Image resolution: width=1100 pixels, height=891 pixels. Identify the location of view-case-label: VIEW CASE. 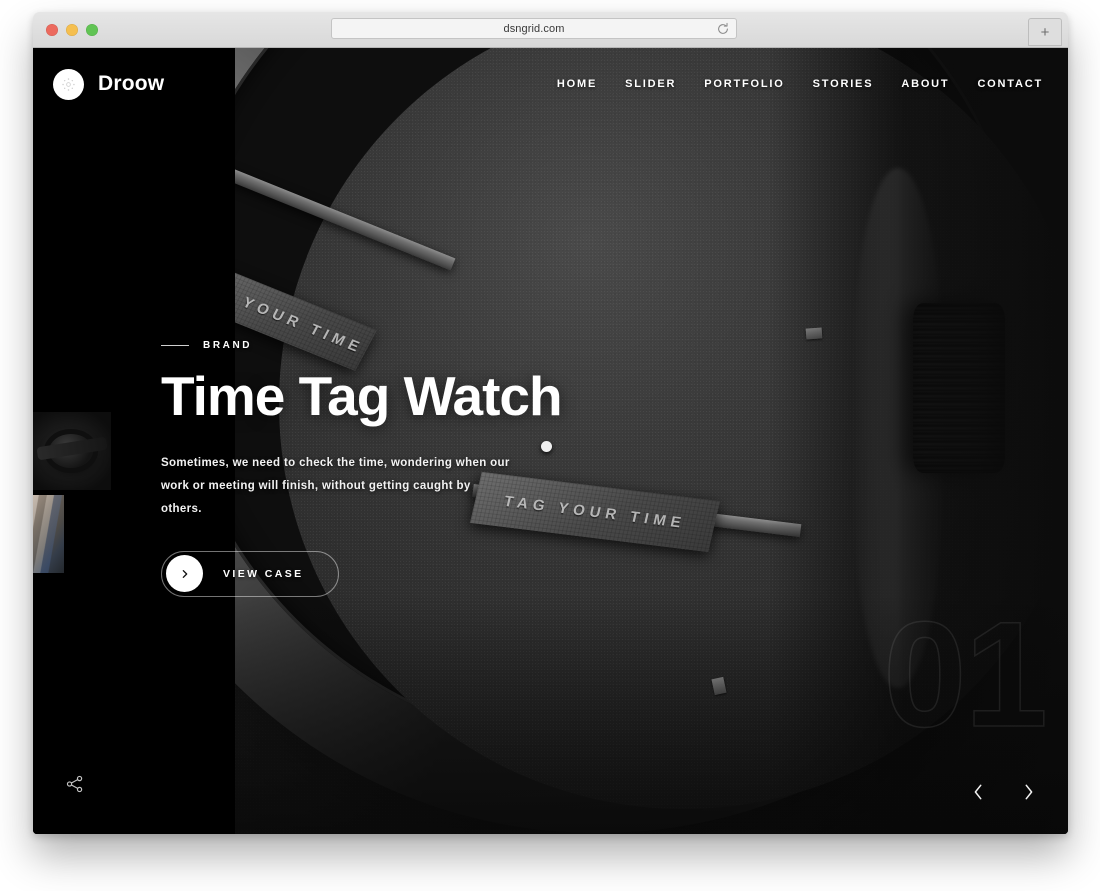
(263, 573).